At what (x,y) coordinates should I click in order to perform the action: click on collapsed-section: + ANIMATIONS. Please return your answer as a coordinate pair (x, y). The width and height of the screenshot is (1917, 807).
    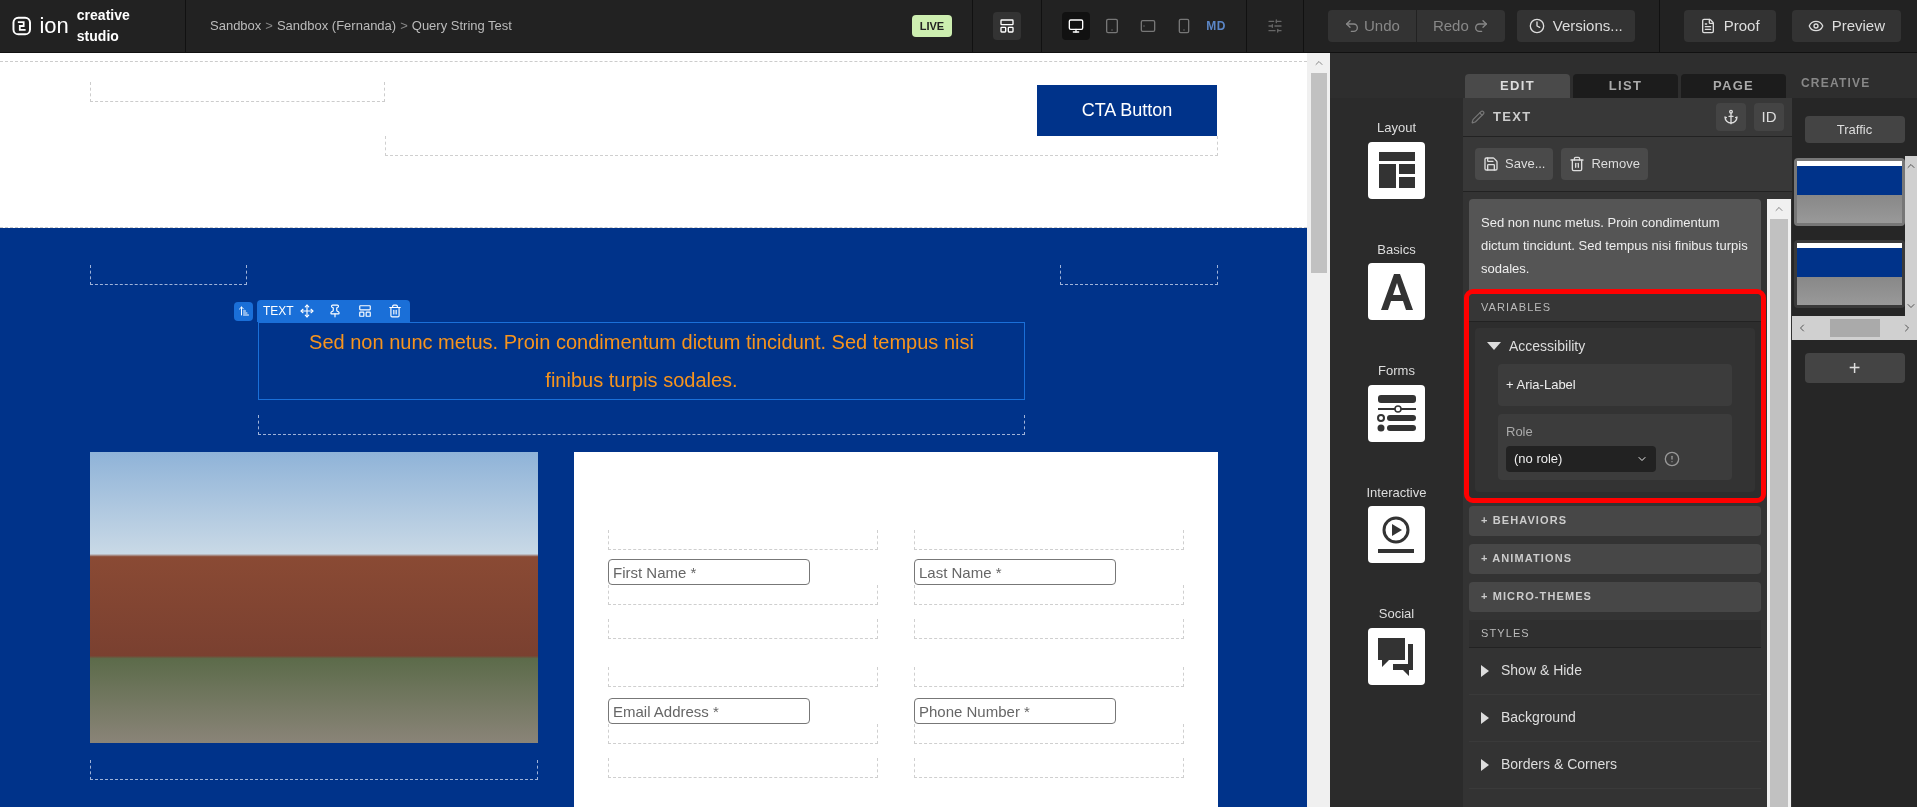
    Looking at the image, I should click on (1615, 558).